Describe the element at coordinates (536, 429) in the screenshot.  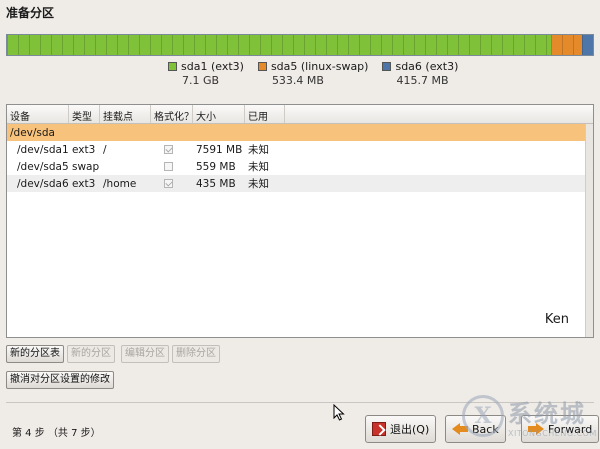
I see `arrow-right-icon` at that location.